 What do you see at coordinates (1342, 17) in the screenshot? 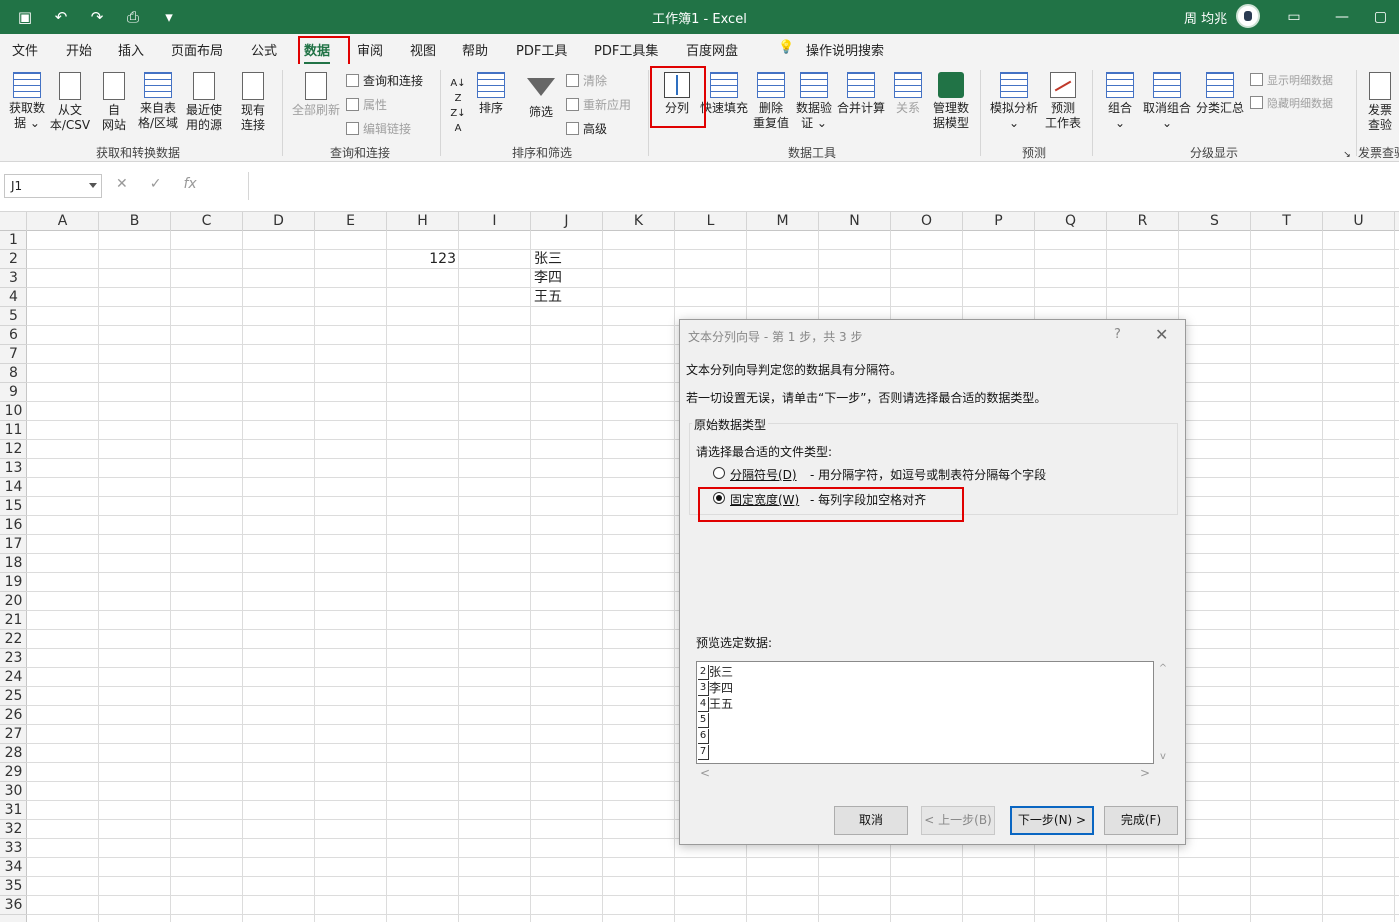
I see `minimize-icon: —` at bounding box center [1342, 17].